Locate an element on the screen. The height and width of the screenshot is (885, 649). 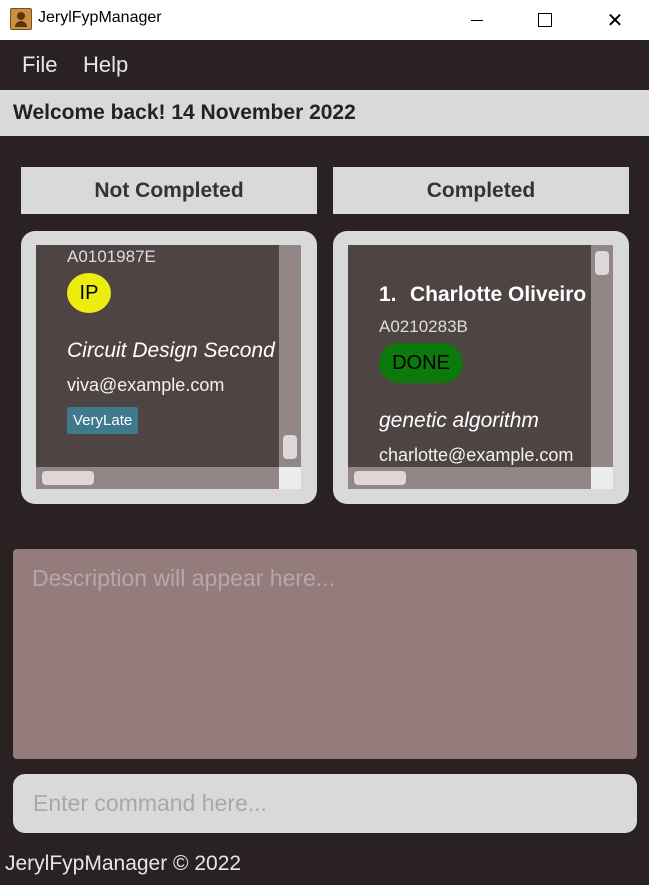
list-index: 1. is located at coordinates (388, 294).